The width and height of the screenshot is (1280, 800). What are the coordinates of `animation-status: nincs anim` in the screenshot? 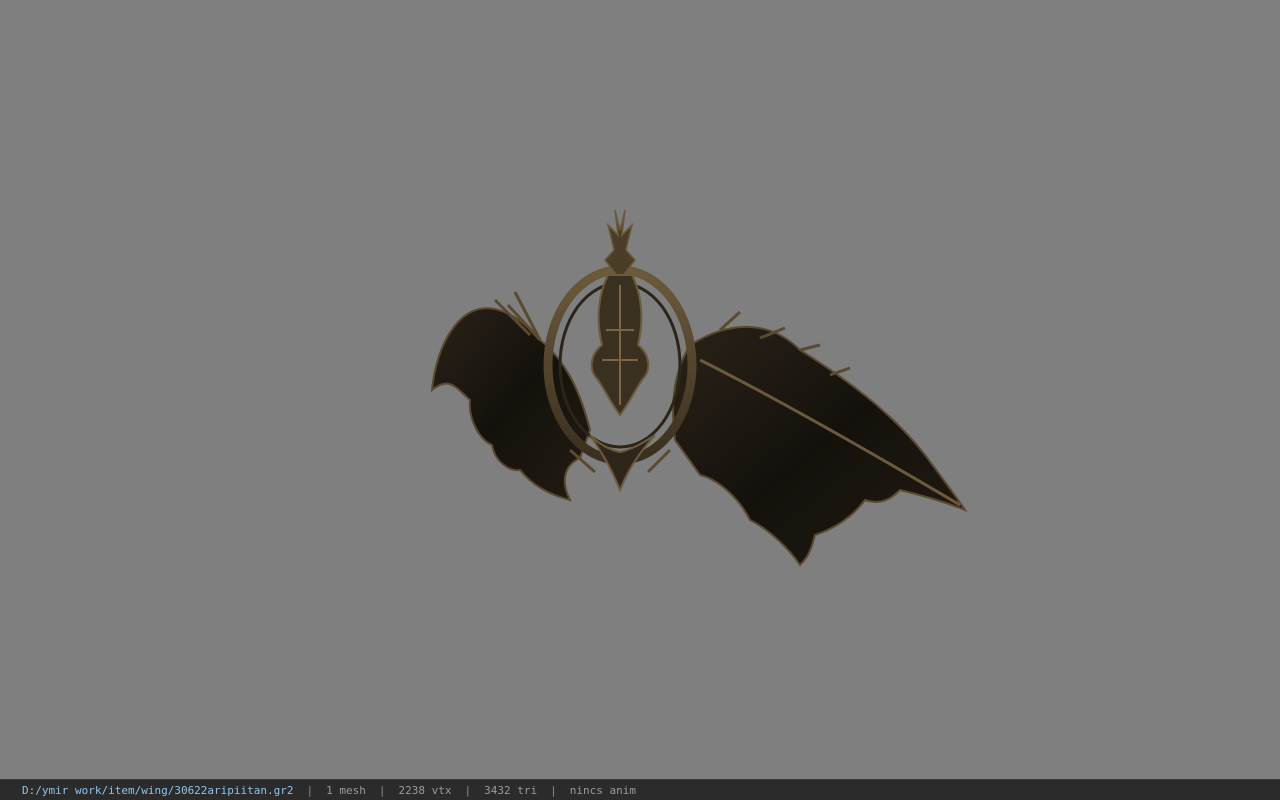 It's located at (602, 790).